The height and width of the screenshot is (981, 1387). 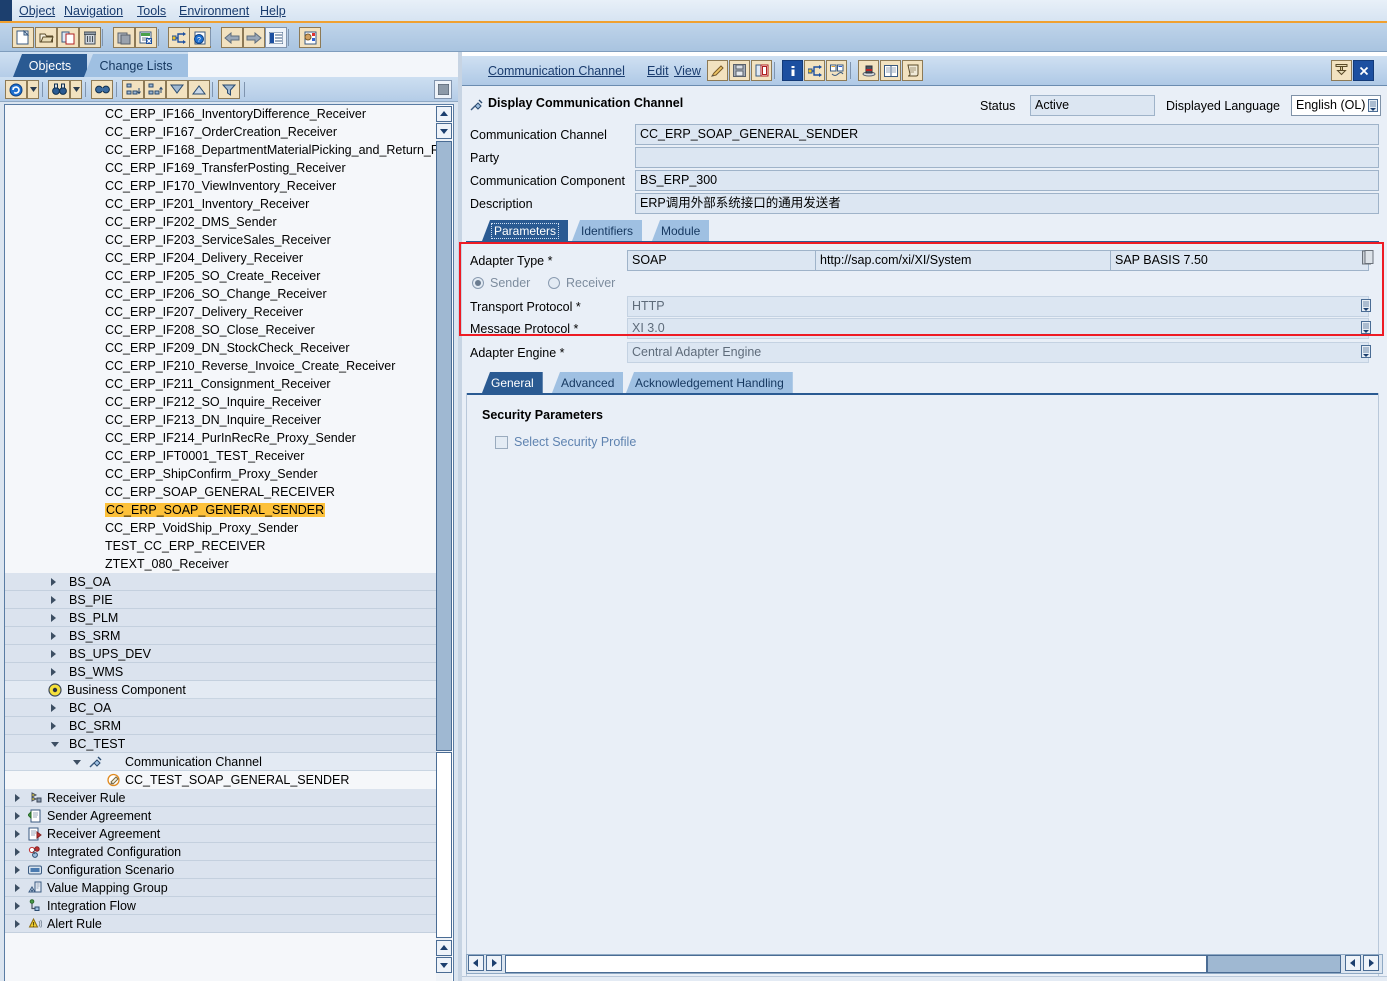 What do you see at coordinates (221, 132) in the screenshot?
I see `tree-item: CC_ERP_IF167_OrderCreation_Receiver` at bounding box center [221, 132].